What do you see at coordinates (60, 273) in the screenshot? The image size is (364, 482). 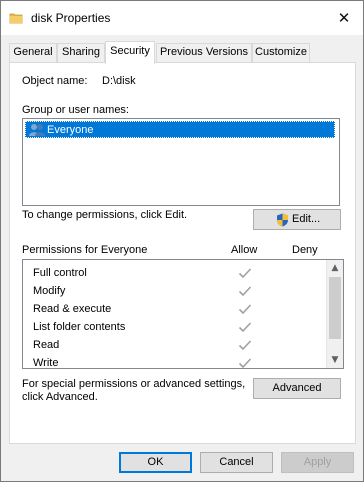 I see `permission-name: Full control` at bounding box center [60, 273].